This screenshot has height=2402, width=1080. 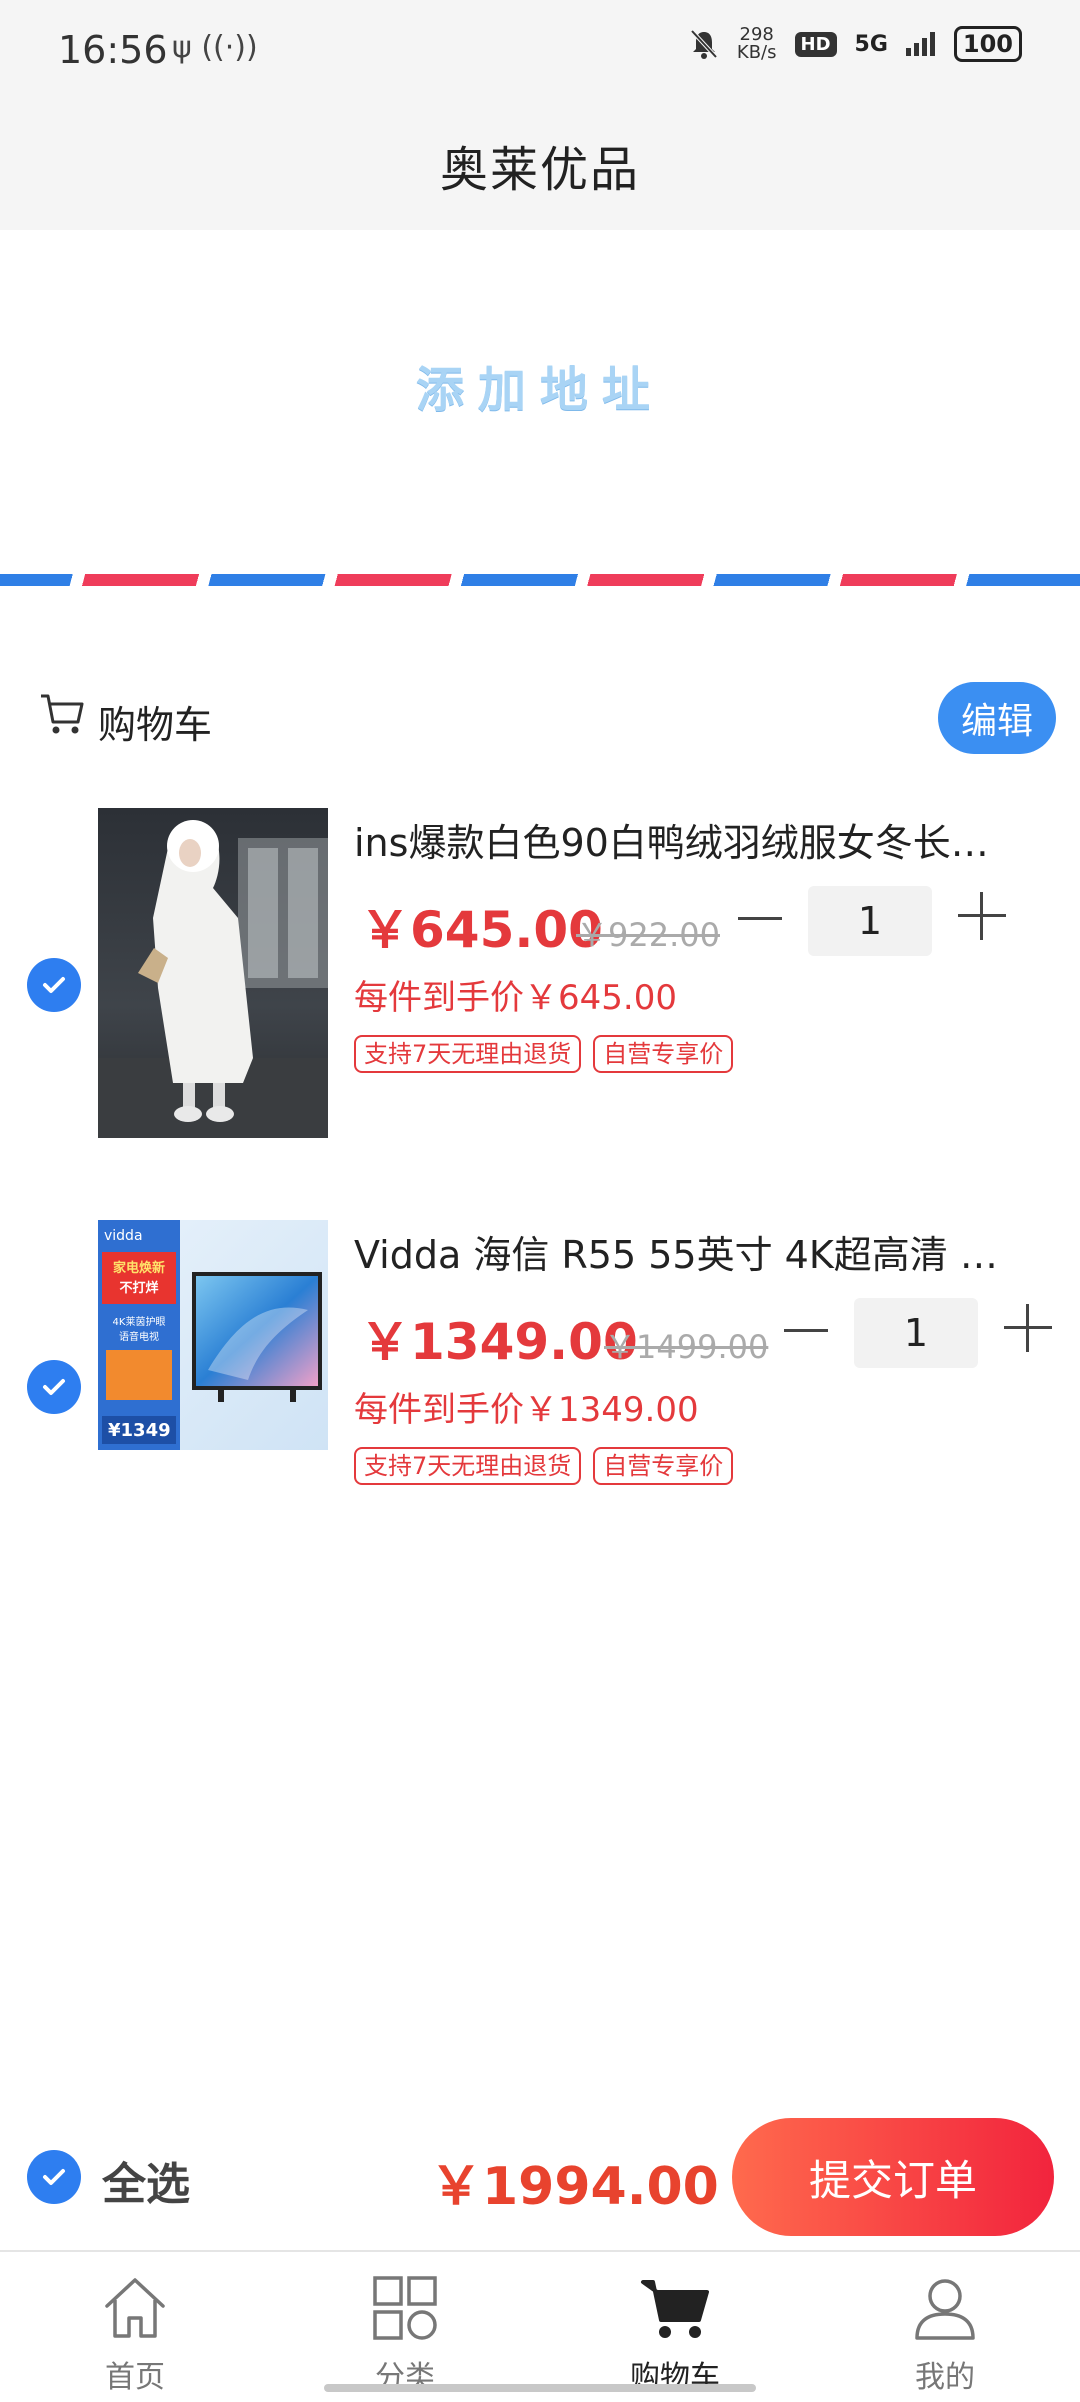 What do you see at coordinates (871, 44) in the screenshot?
I see `signal-5g-icon: 5G` at bounding box center [871, 44].